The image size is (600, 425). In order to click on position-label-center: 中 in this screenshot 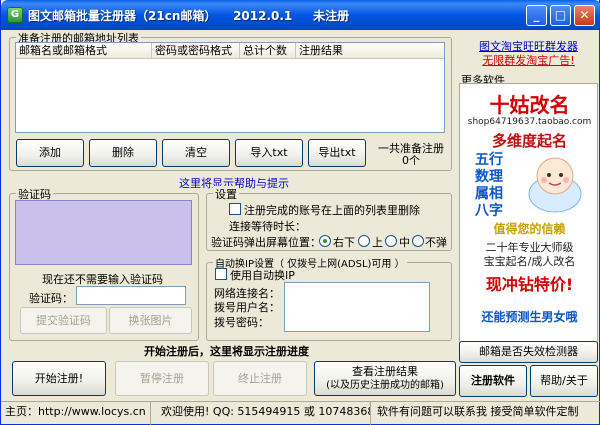, I will do `click(404, 242)`.